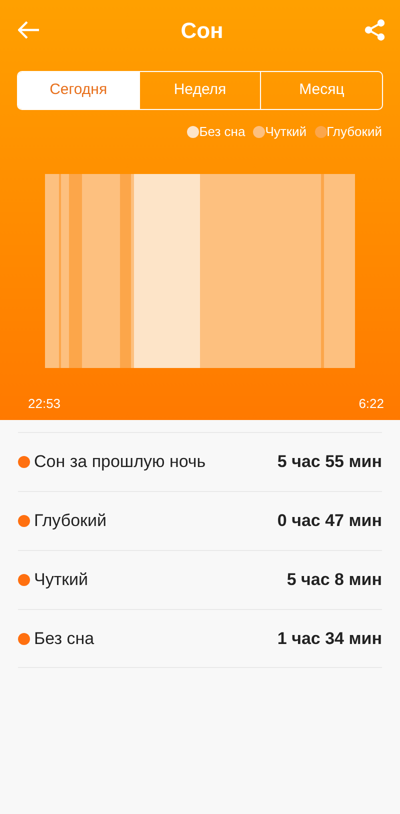 The height and width of the screenshot is (814, 400). Describe the element at coordinates (29, 30) in the screenshot. I see `back-icon` at that location.